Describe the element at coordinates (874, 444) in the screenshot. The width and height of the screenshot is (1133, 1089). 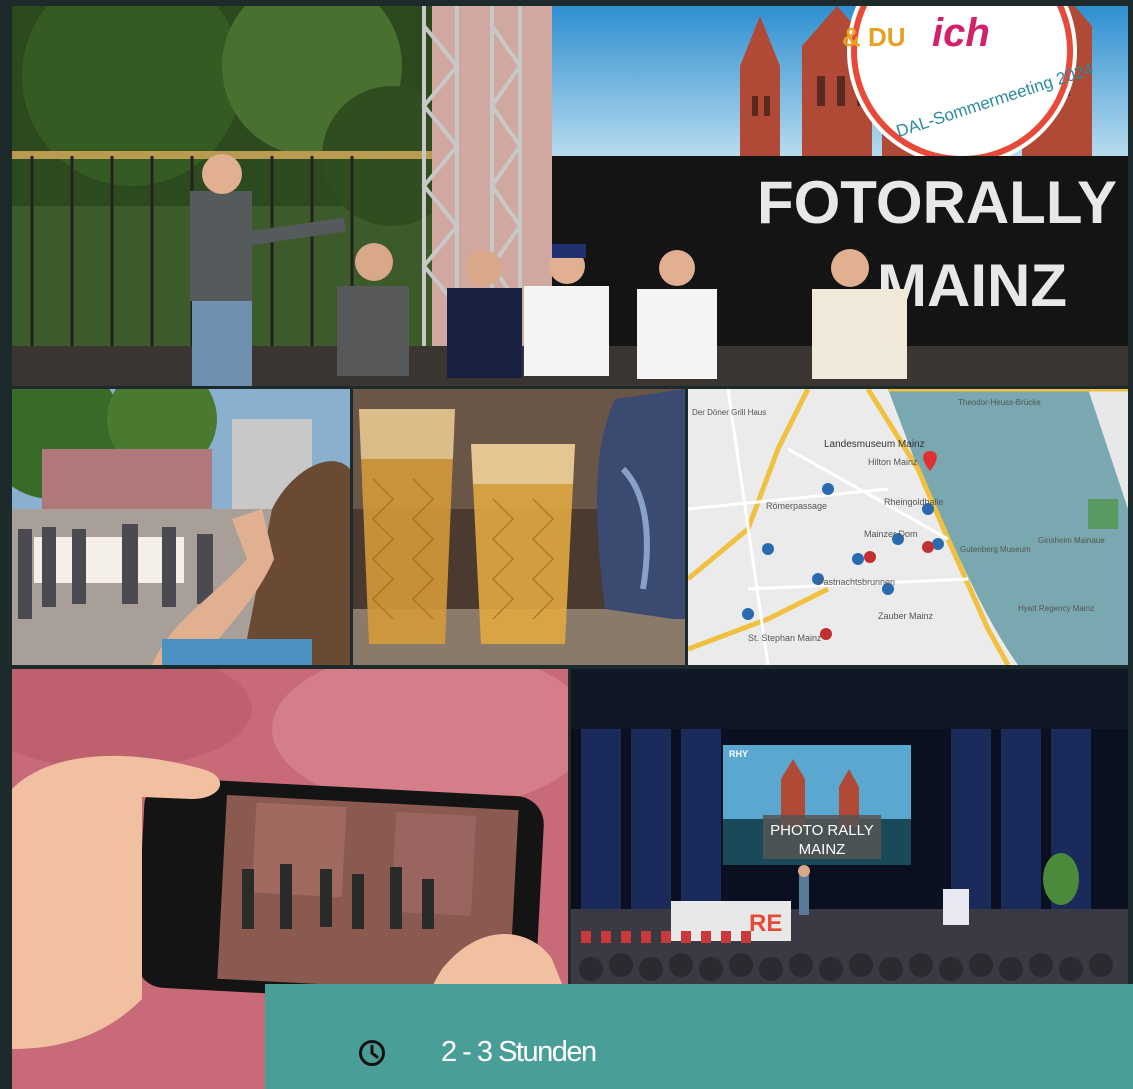
I see `map-label: Landesmuseum Mainz` at that location.